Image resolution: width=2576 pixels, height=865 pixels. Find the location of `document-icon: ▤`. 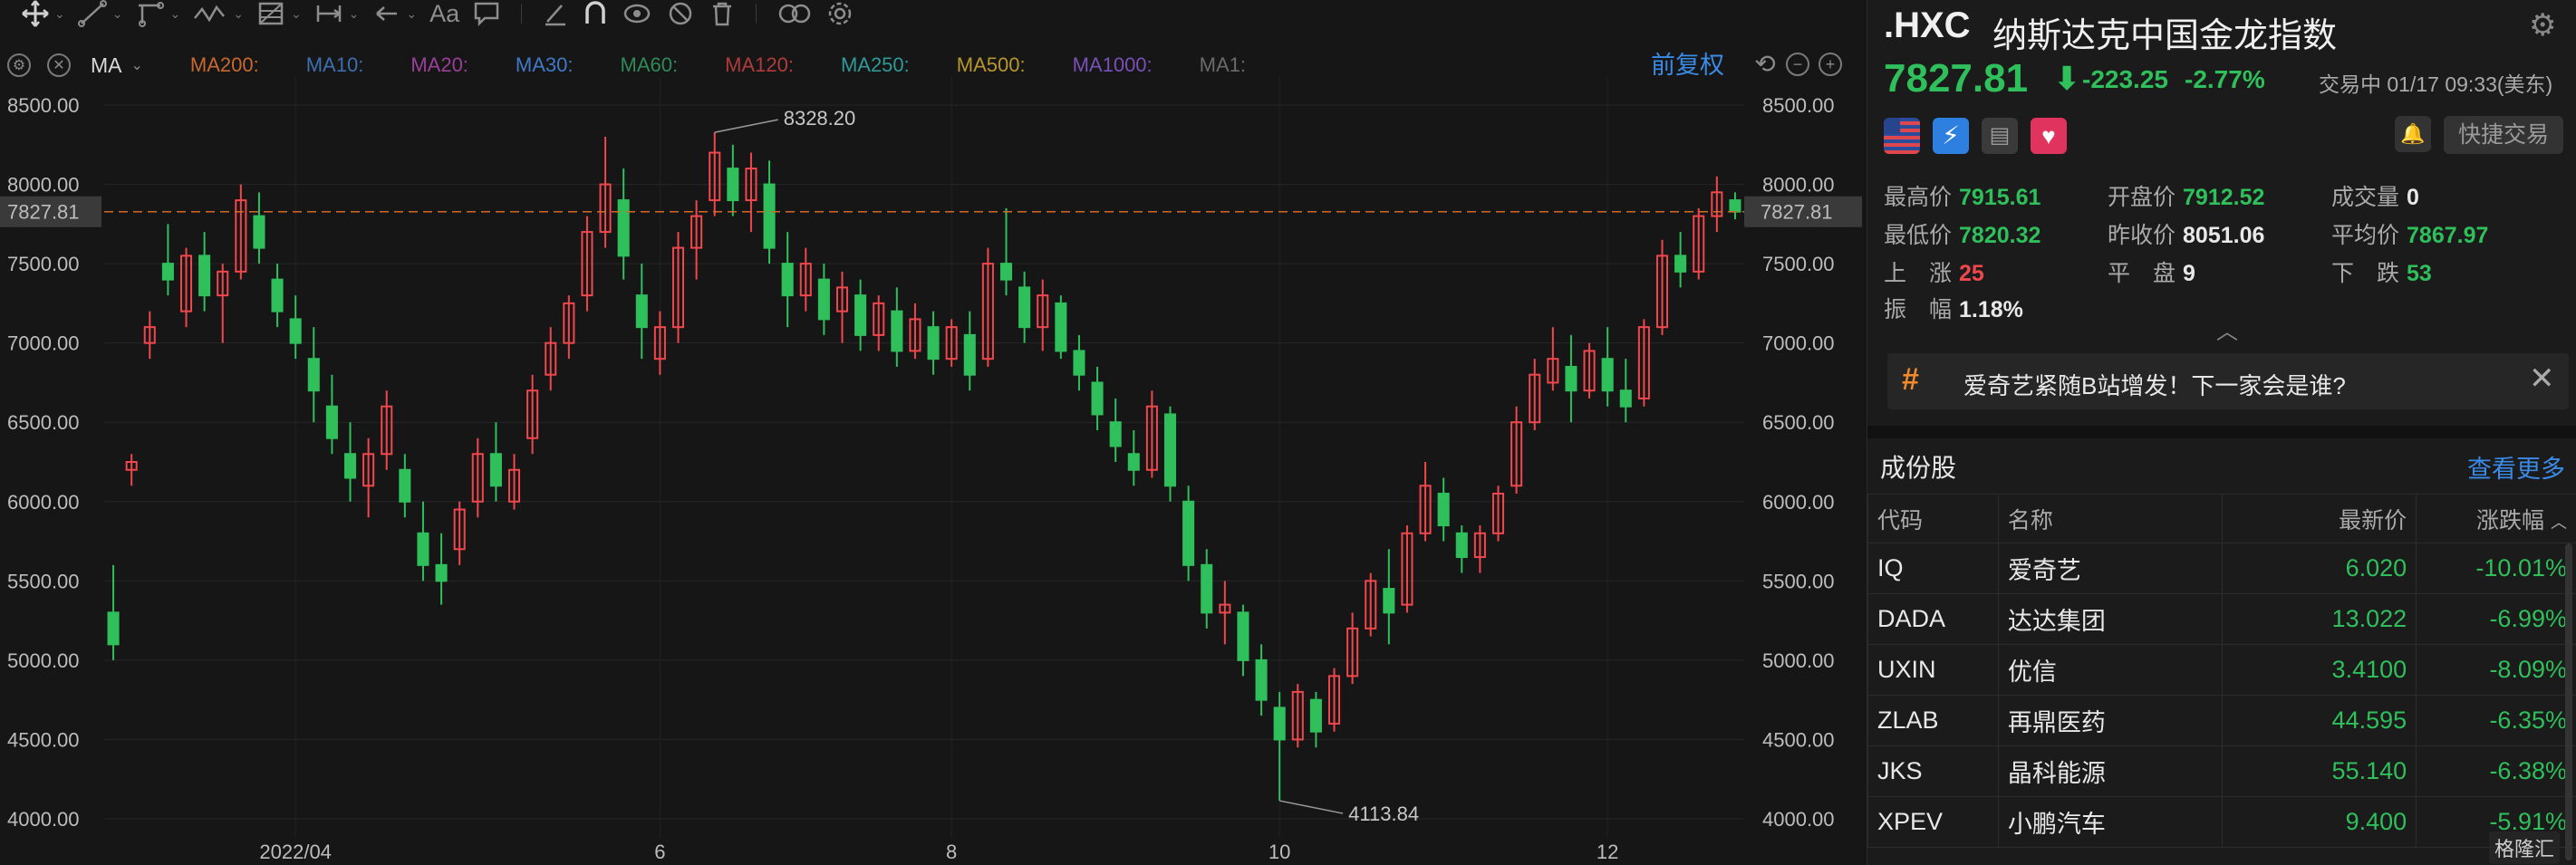

document-icon: ▤ is located at coordinates (2000, 136).